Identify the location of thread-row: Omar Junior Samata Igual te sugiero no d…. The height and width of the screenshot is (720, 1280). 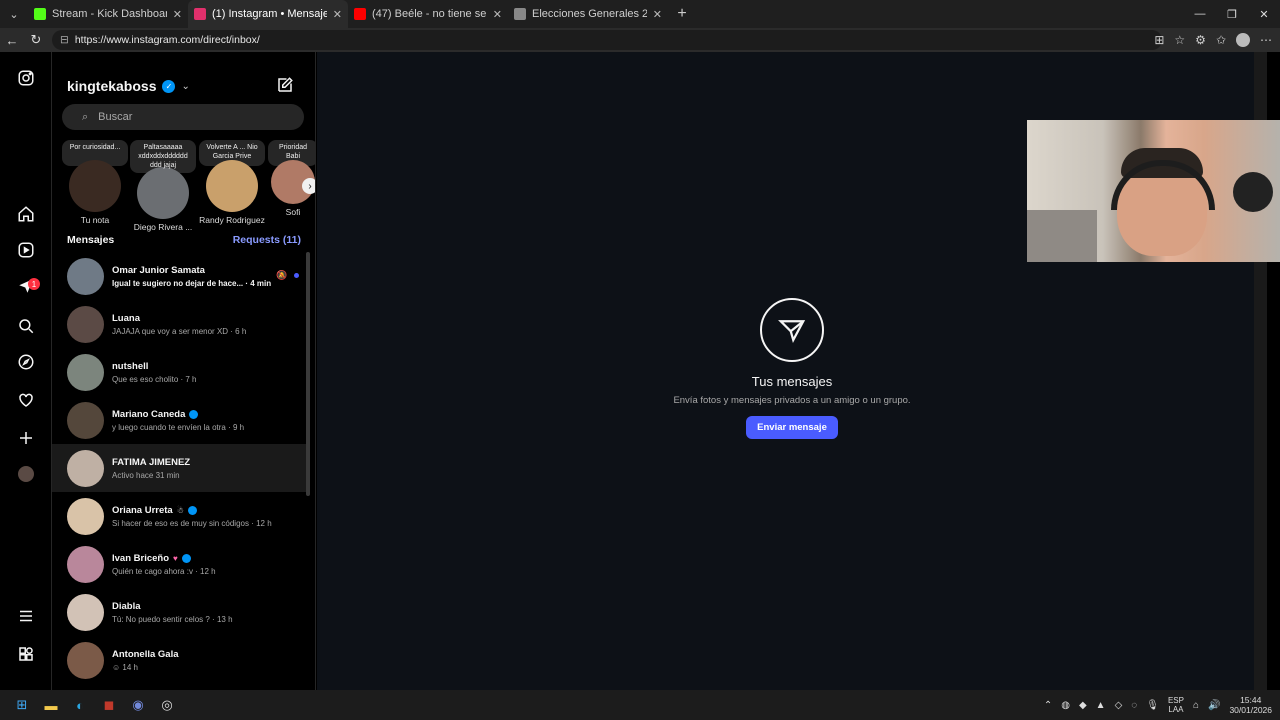
(180, 276).